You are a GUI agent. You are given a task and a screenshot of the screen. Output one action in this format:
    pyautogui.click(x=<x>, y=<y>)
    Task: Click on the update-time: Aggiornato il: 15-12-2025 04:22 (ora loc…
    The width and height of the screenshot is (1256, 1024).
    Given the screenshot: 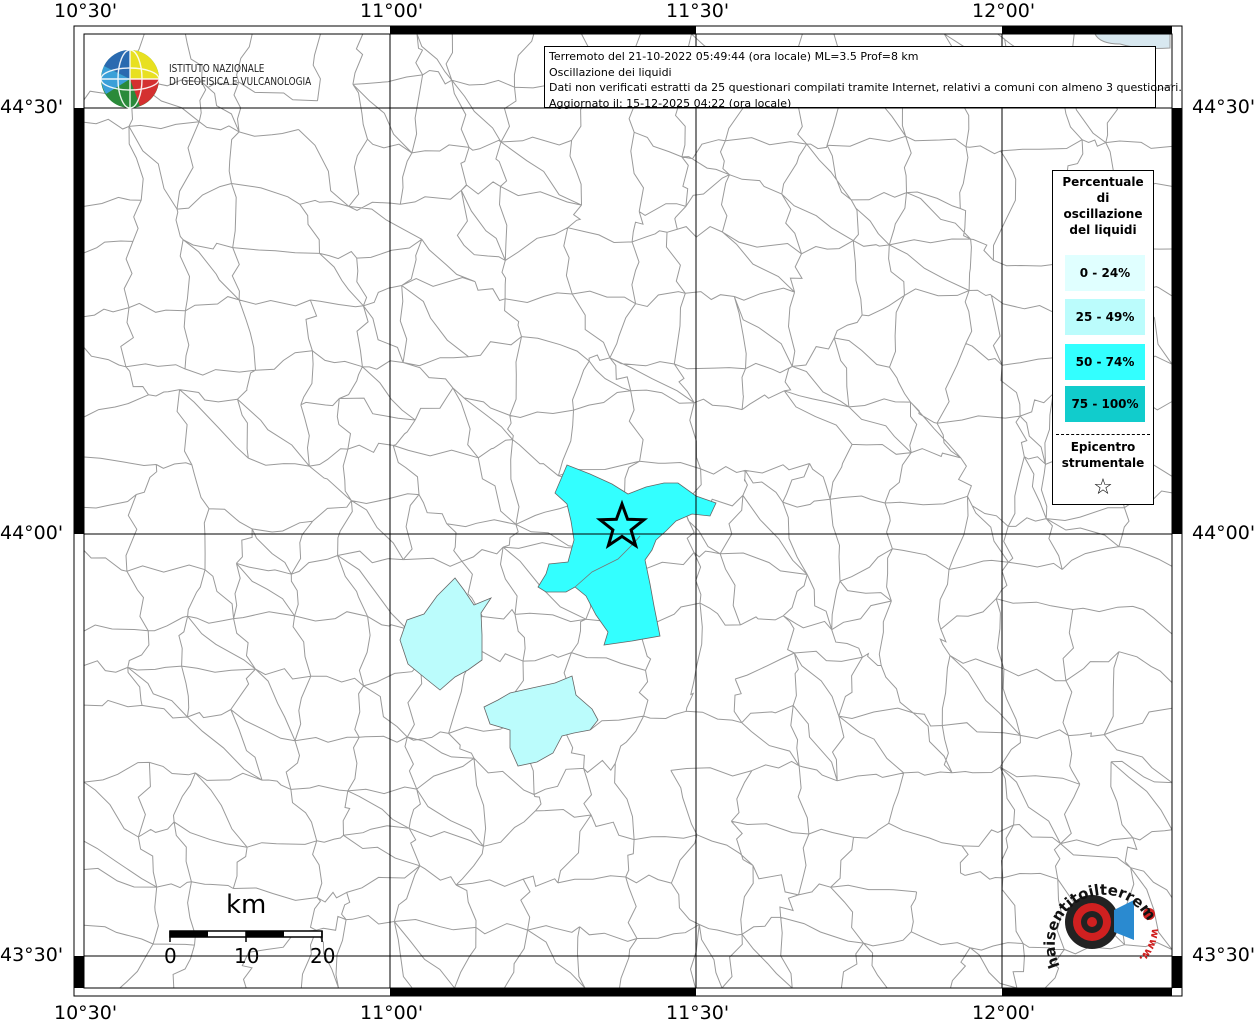 What is the action you would take?
    pyautogui.click(x=670, y=103)
    